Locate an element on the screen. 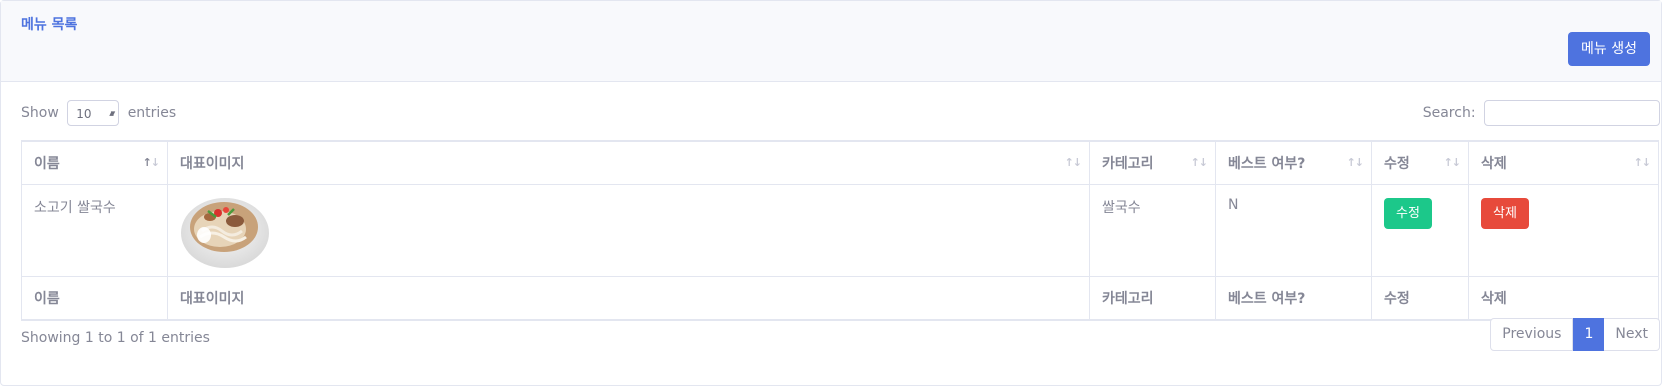  pagination: Previous 1 Next is located at coordinates (1575, 334).